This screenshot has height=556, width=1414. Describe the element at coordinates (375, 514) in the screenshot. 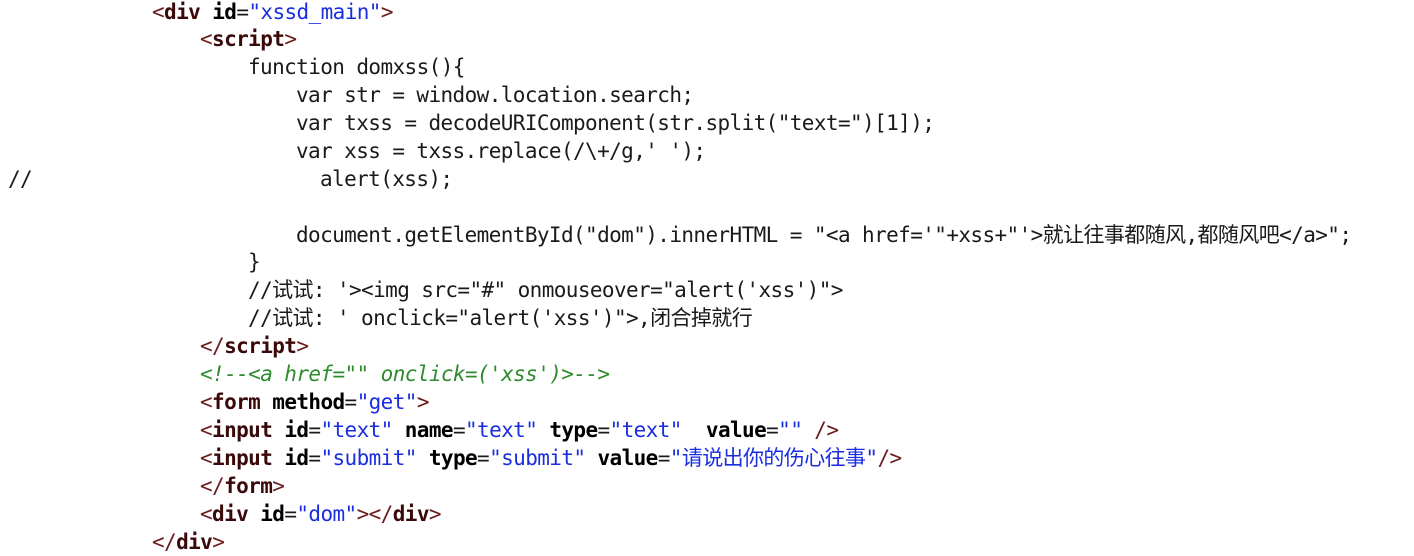

I see `code-token: ></` at that location.